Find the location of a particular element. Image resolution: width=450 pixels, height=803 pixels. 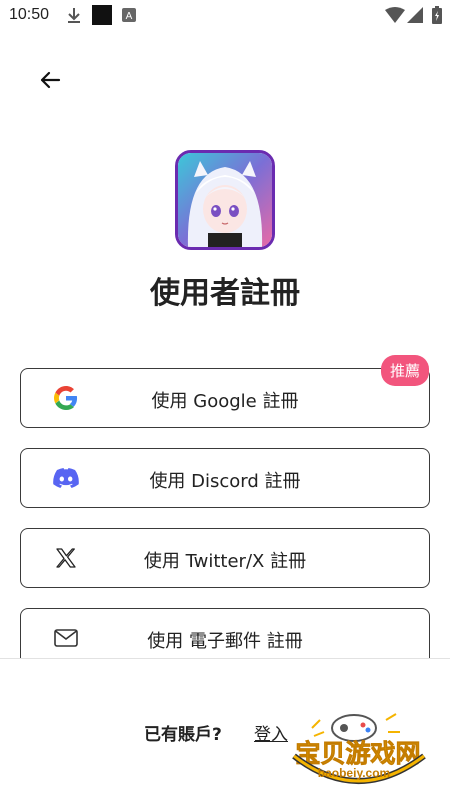

discord-signup-label: 使用 Discord 註冊 is located at coordinates (225, 481).